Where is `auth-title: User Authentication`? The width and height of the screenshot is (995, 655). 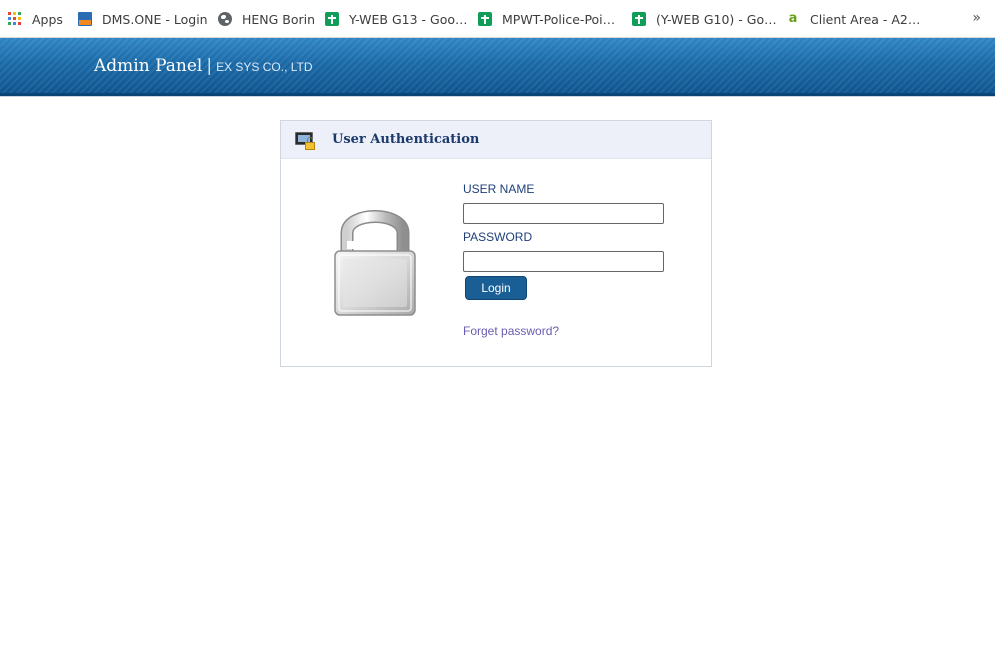
auth-title: User Authentication is located at coordinates (406, 139).